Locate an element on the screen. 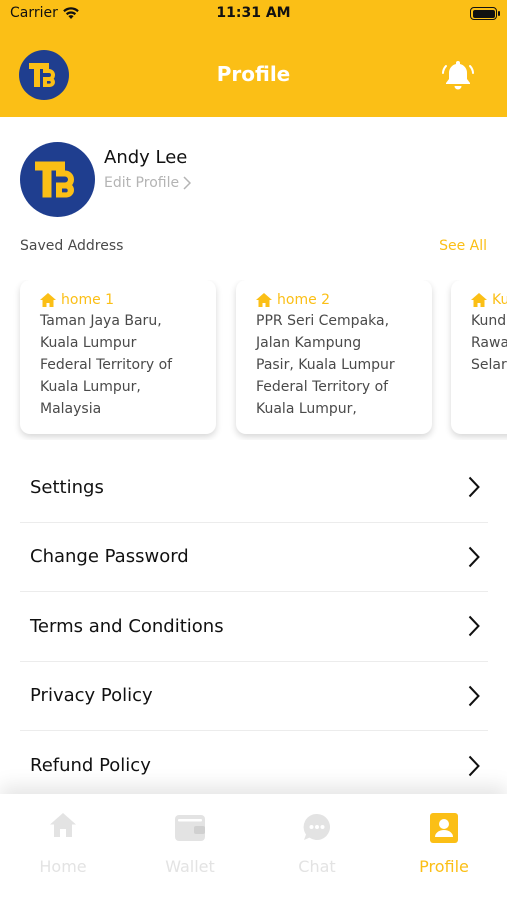 This screenshot has width=507, height=900. menu-item-terms: Terms and Conditions is located at coordinates (254, 627).